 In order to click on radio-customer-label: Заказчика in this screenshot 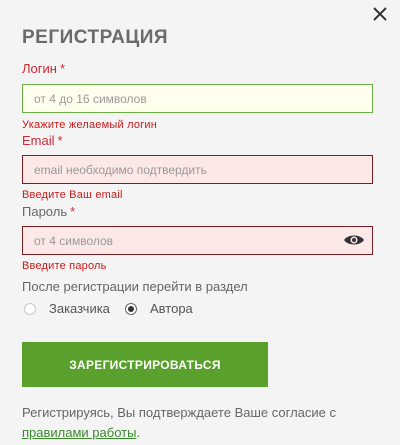, I will do `click(79, 308)`.